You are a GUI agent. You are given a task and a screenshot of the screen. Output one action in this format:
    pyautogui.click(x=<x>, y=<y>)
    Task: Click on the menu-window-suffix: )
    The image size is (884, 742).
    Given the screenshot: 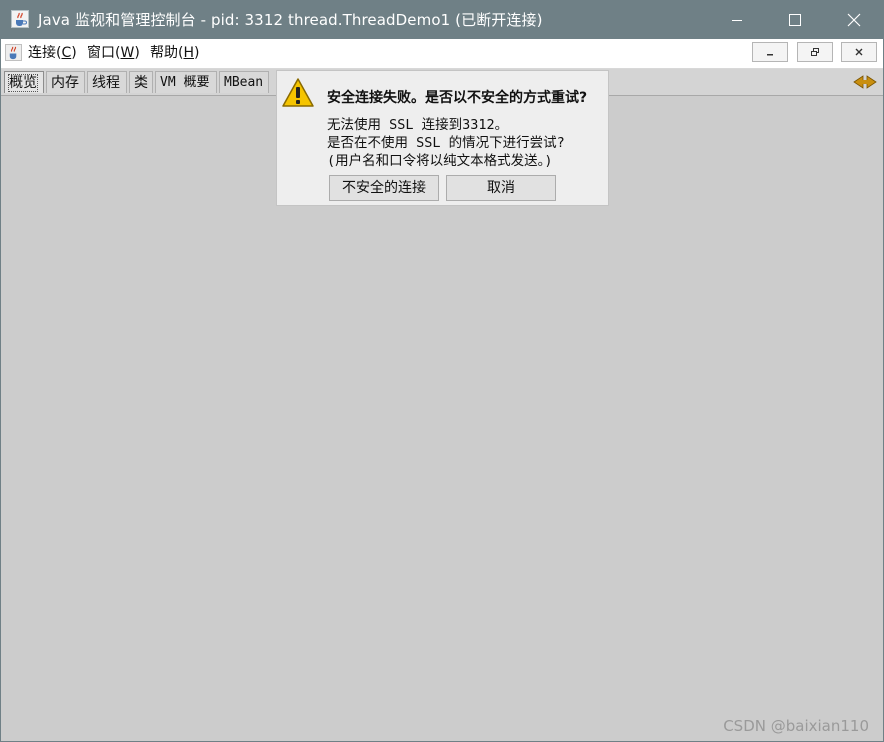 What is the action you would take?
    pyautogui.click(x=137, y=53)
    